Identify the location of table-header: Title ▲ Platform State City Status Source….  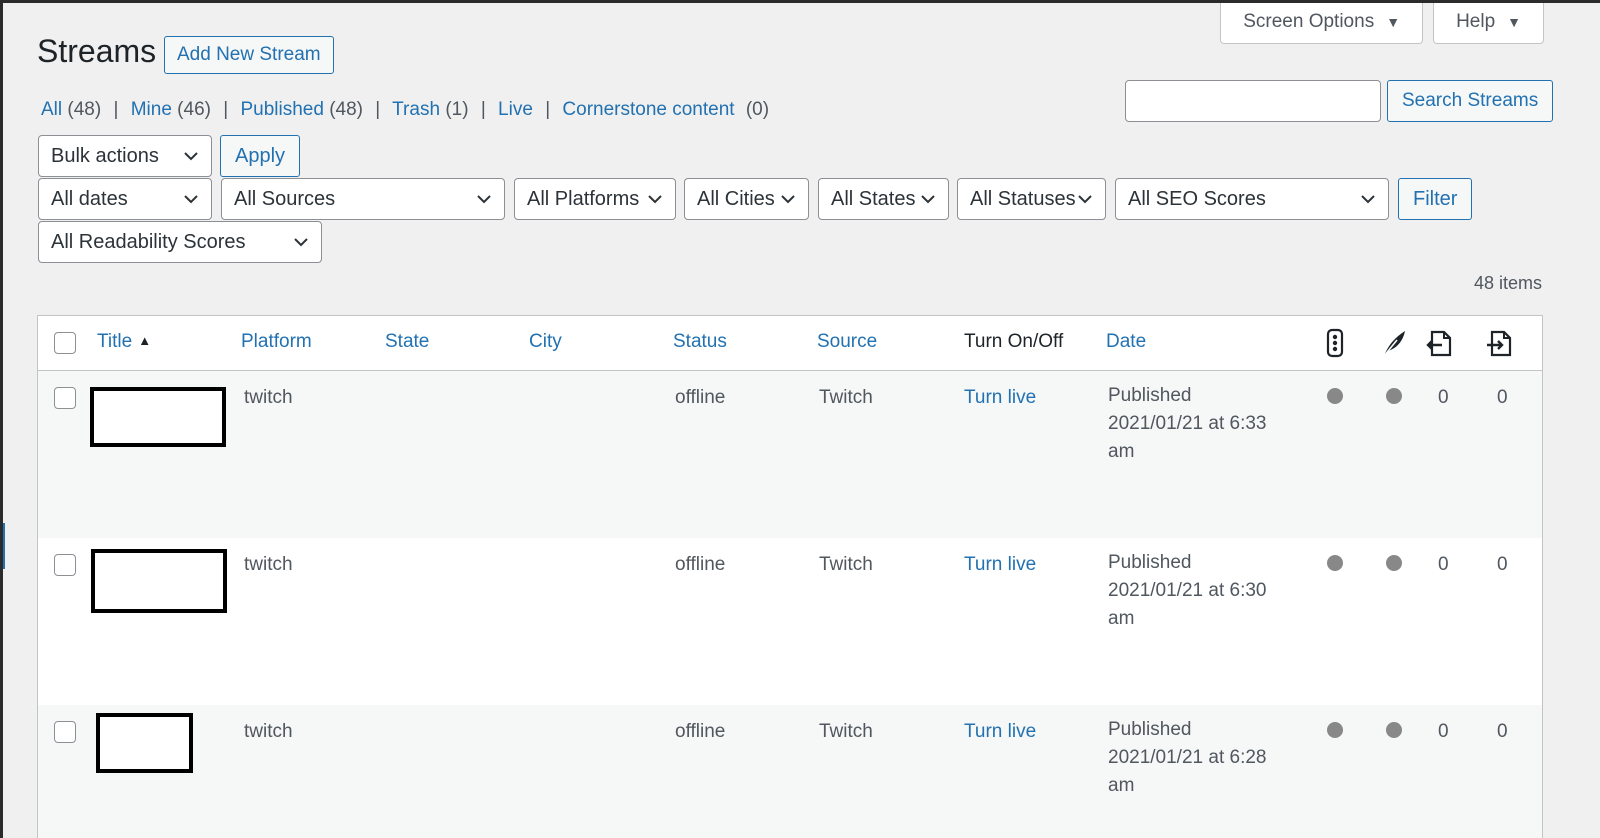
(790, 343).